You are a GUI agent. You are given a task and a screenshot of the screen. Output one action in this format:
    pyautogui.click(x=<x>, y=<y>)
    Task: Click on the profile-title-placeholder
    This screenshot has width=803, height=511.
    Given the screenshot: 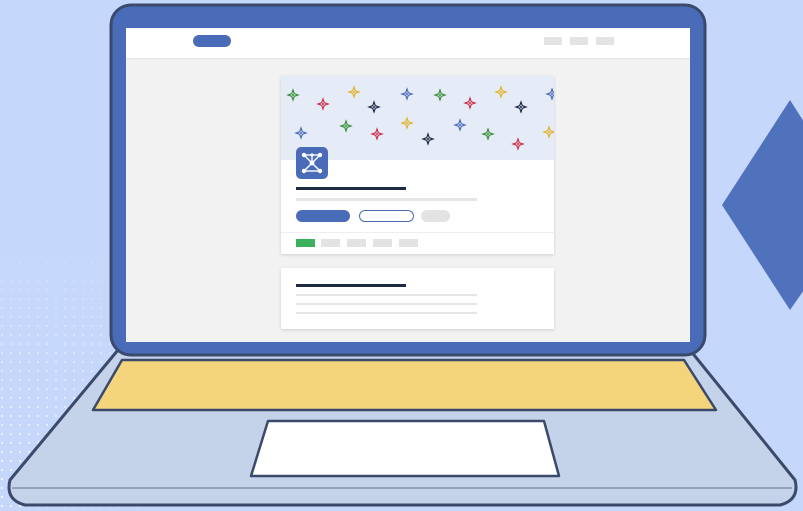 What is the action you would take?
    pyautogui.click(x=351, y=188)
    